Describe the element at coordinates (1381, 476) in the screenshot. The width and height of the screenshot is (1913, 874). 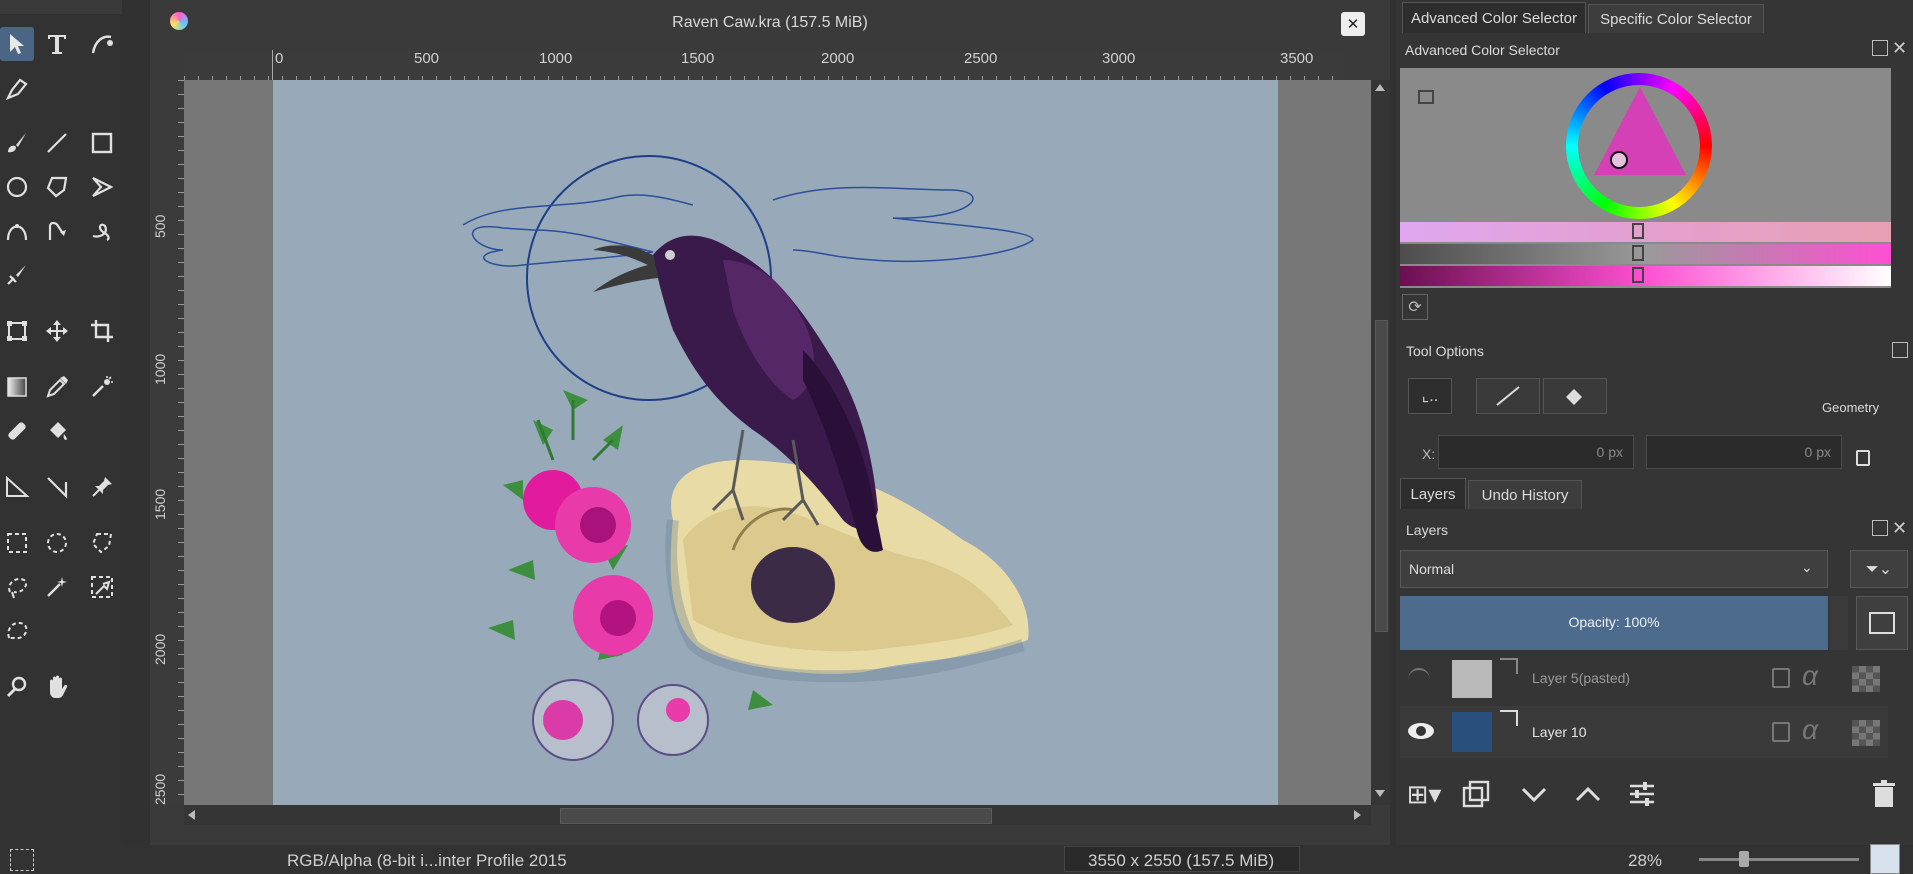
I see `vertical-scroll-thumb` at that location.